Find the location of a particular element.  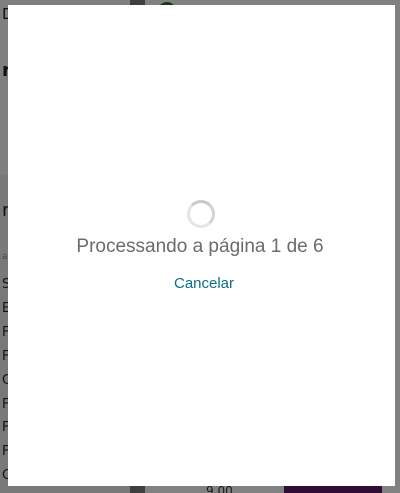

loading-spinner-icon is located at coordinates (201, 214).